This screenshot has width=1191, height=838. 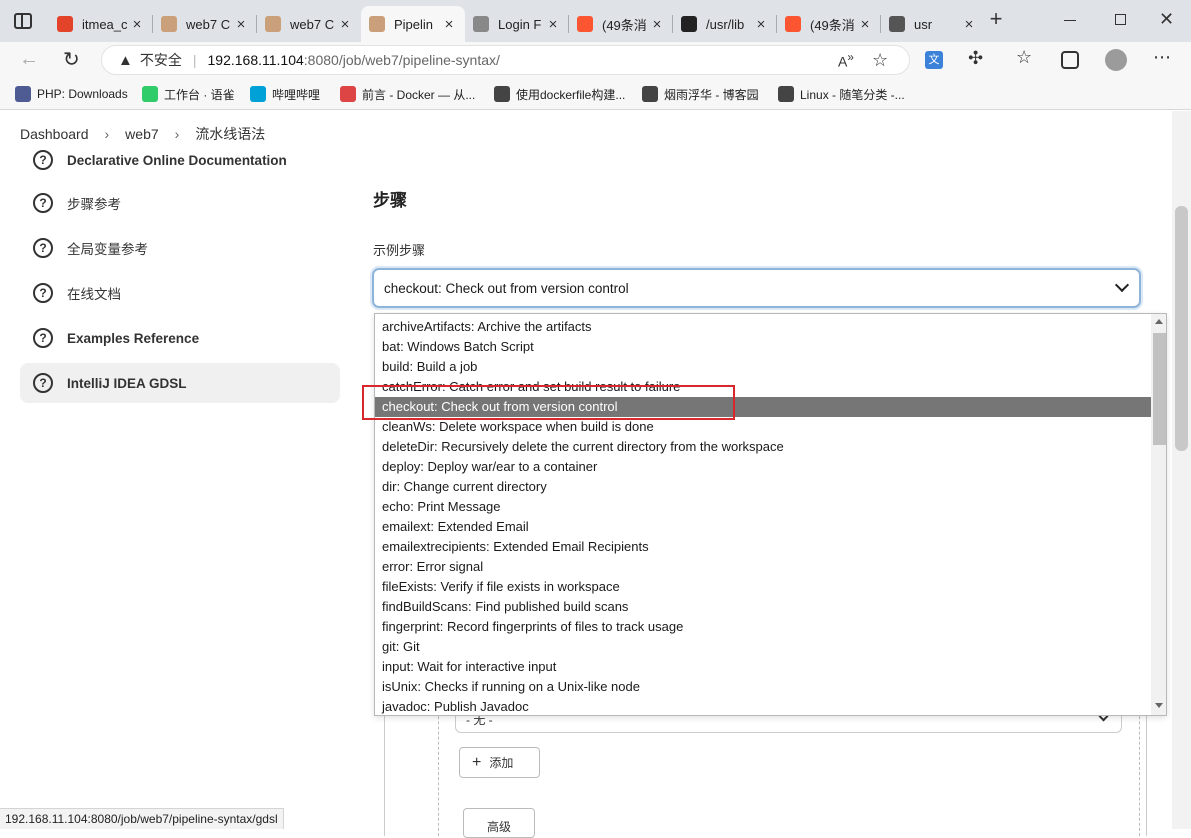 What do you see at coordinates (499, 823) in the screenshot?
I see `advanced-button: 高级` at bounding box center [499, 823].